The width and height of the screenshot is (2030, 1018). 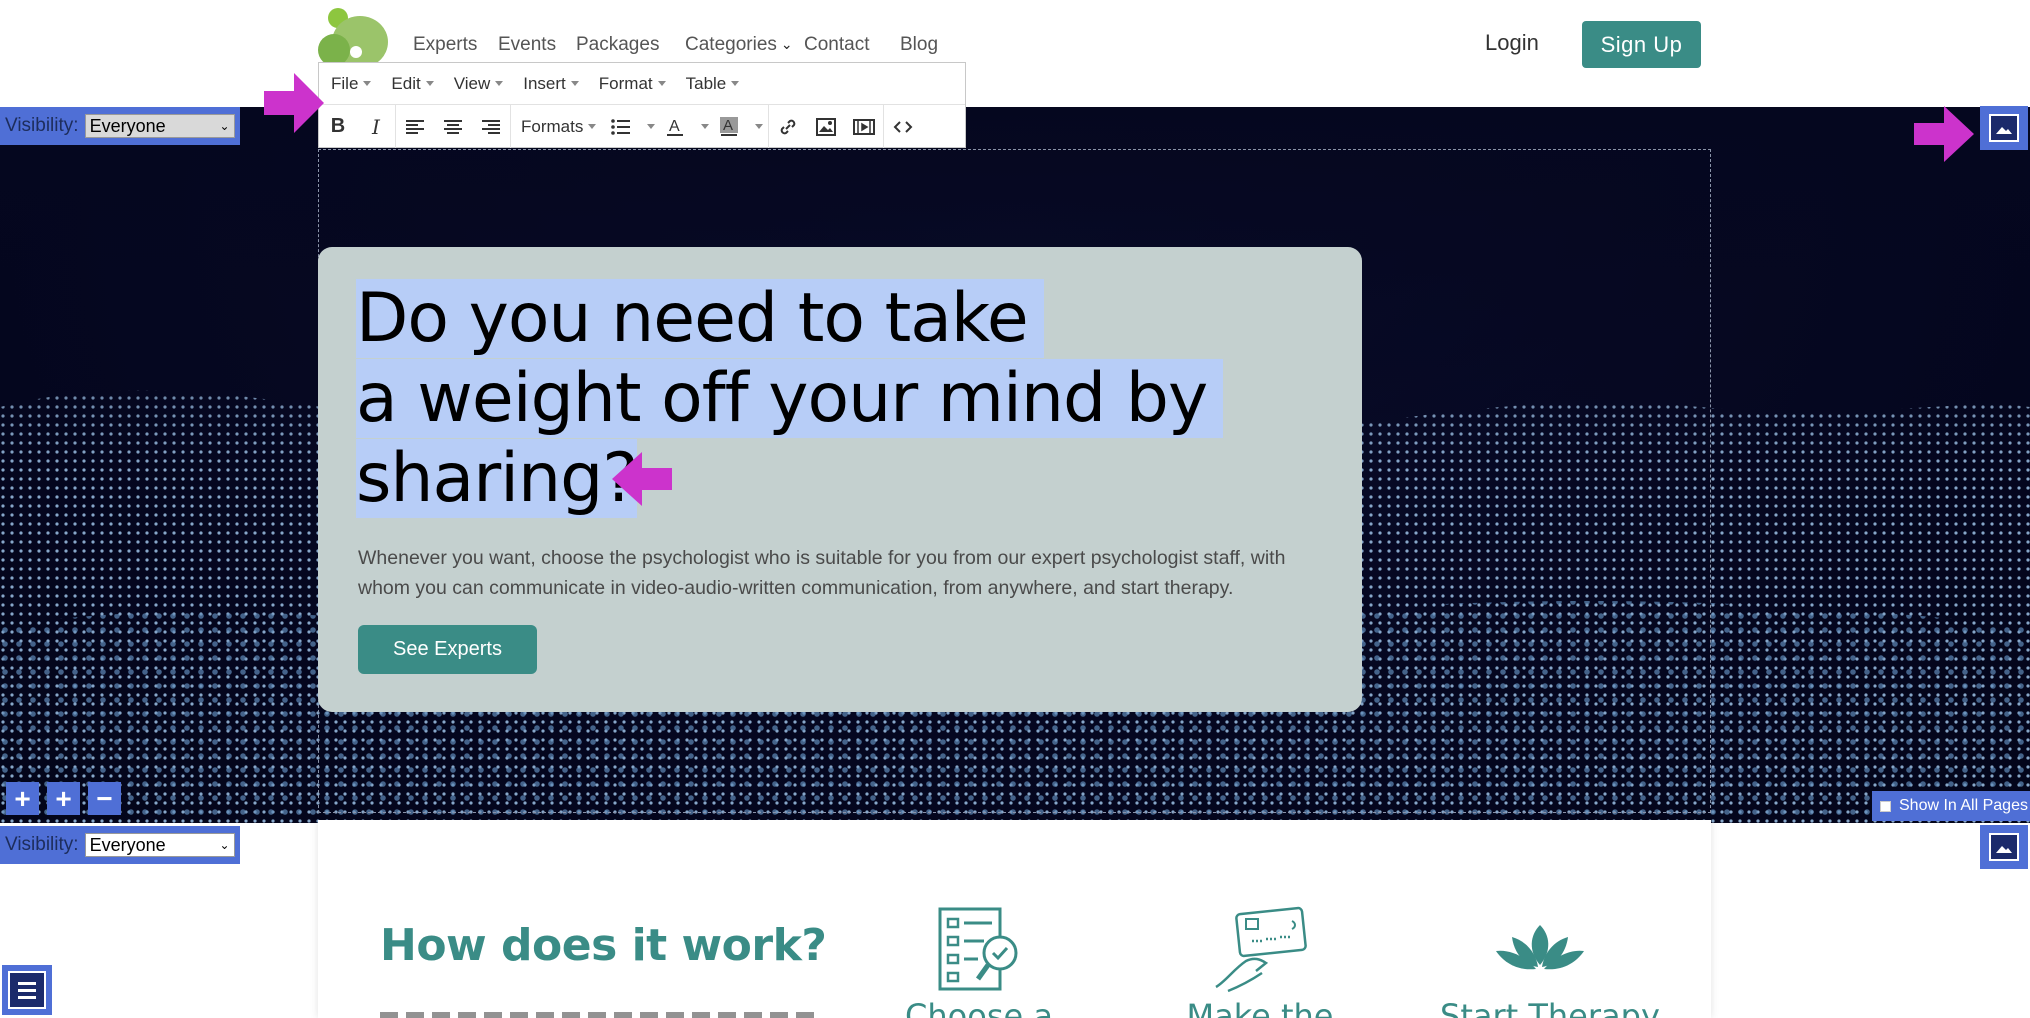 What do you see at coordinates (706, 83) in the screenshot?
I see `menu-table-label: Table` at bounding box center [706, 83].